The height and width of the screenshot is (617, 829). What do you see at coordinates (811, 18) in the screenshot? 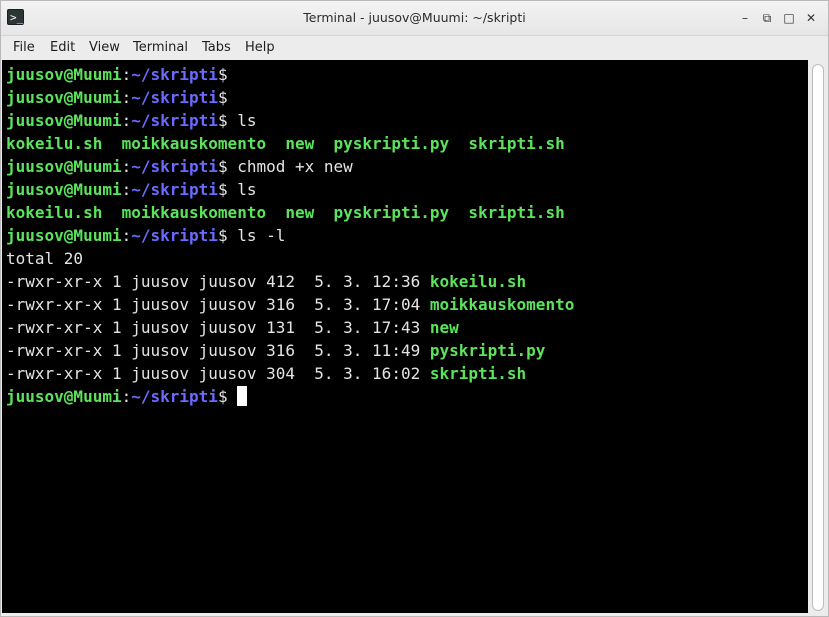
I see `close-button: ✕` at bounding box center [811, 18].